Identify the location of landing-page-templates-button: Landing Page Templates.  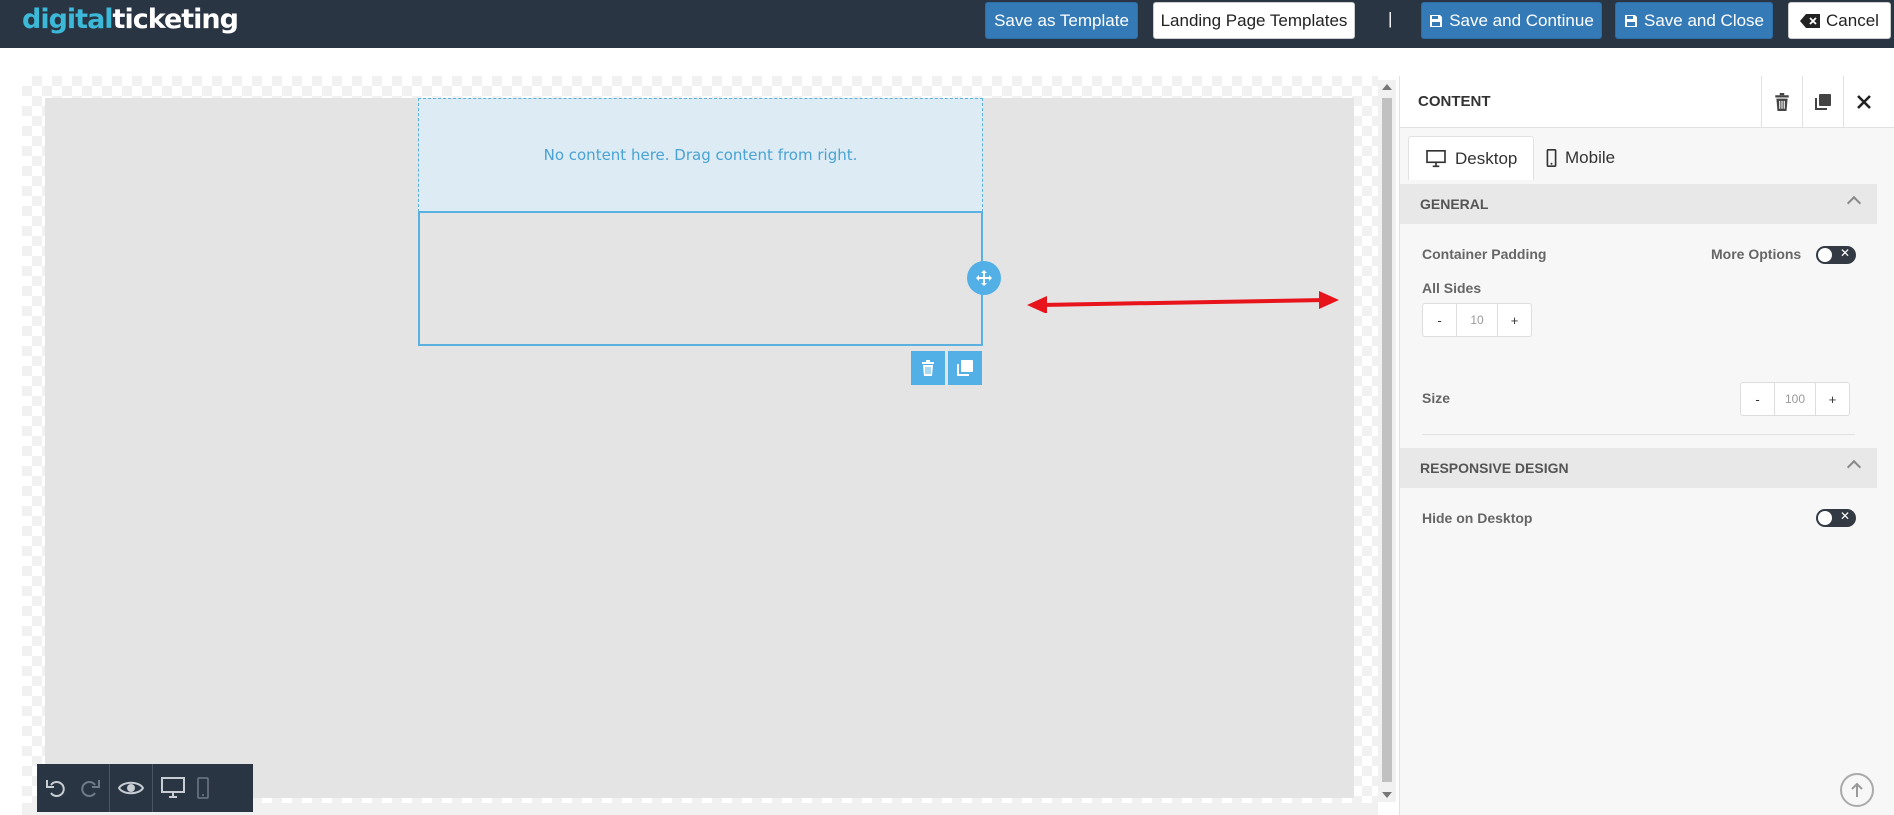
(1254, 20).